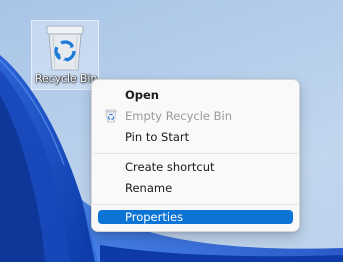  I want to click on menu-item-pin-to-start: Pin to Start, so click(195, 137).